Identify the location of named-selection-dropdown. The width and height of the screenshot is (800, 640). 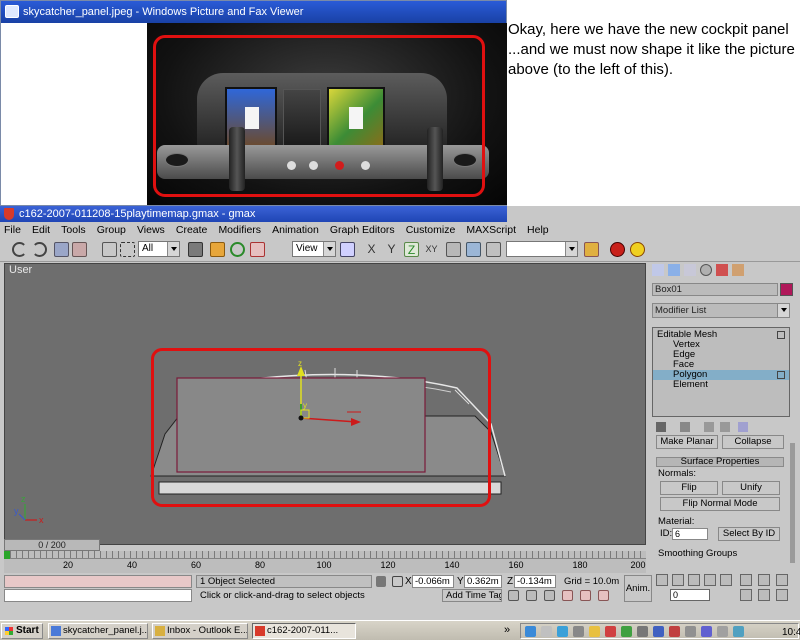
(542, 249).